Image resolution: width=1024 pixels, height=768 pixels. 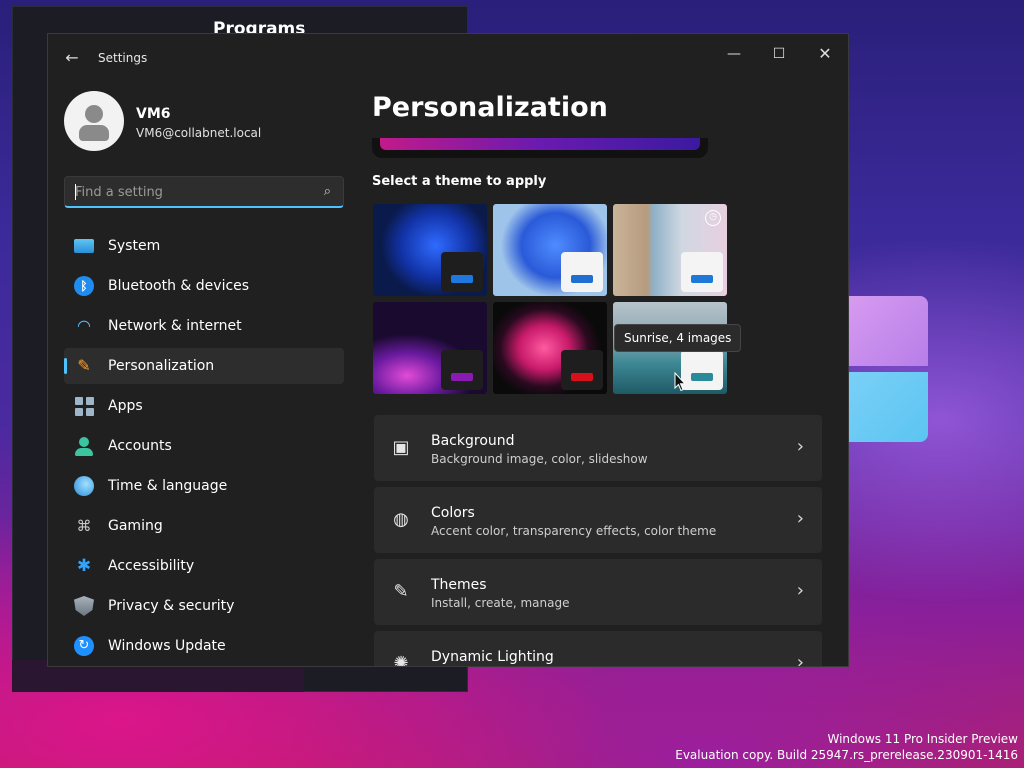 I want to click on theme-grid: ◷, so click(x=551, y=299).